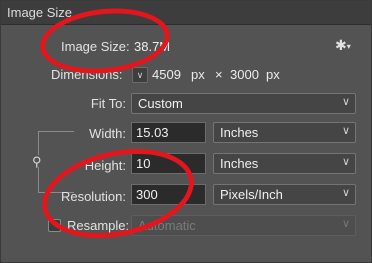 This screenshot has width=372, height=263. What do you see at coordinates (244, 74) in the screenshot?
I see `dimensions-height-value: 3000` at bounding box center [244, 74].